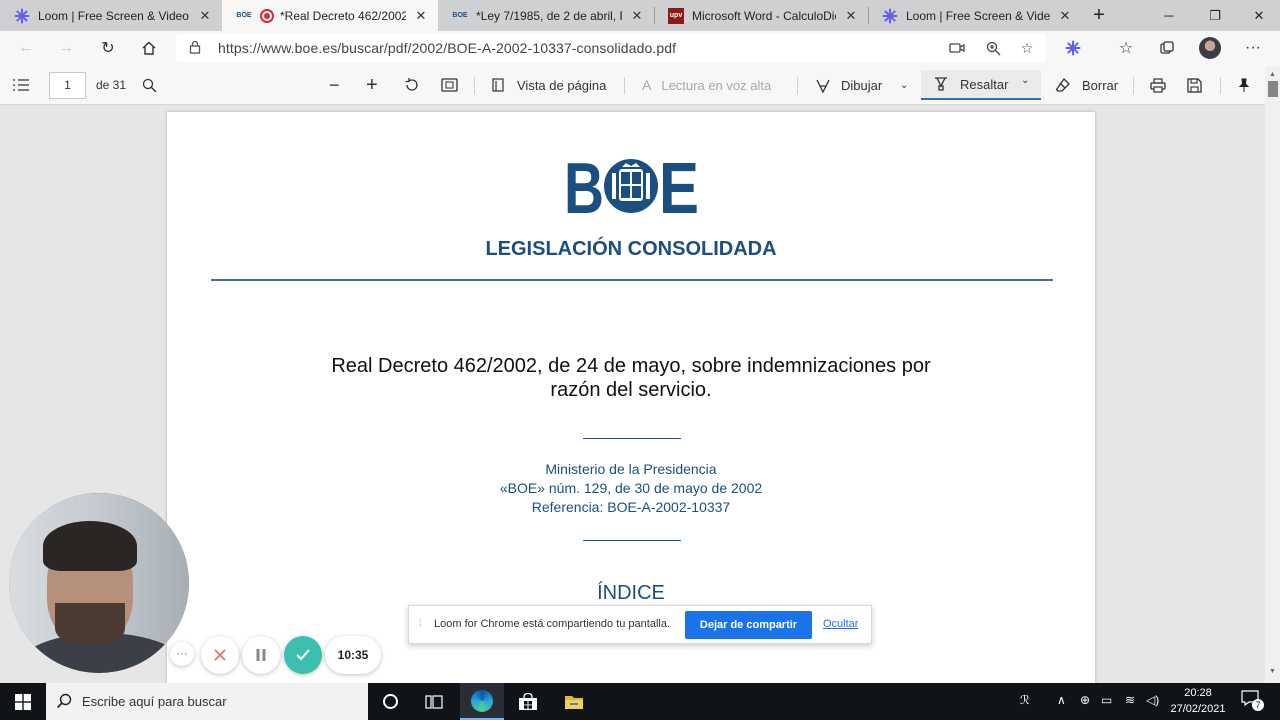 The height and width of the screenshot is (720, 1280). What do you see at coordinates (390, 701) in the screenshot?
I see `cortana-icon` at bounding box center [390, 701].